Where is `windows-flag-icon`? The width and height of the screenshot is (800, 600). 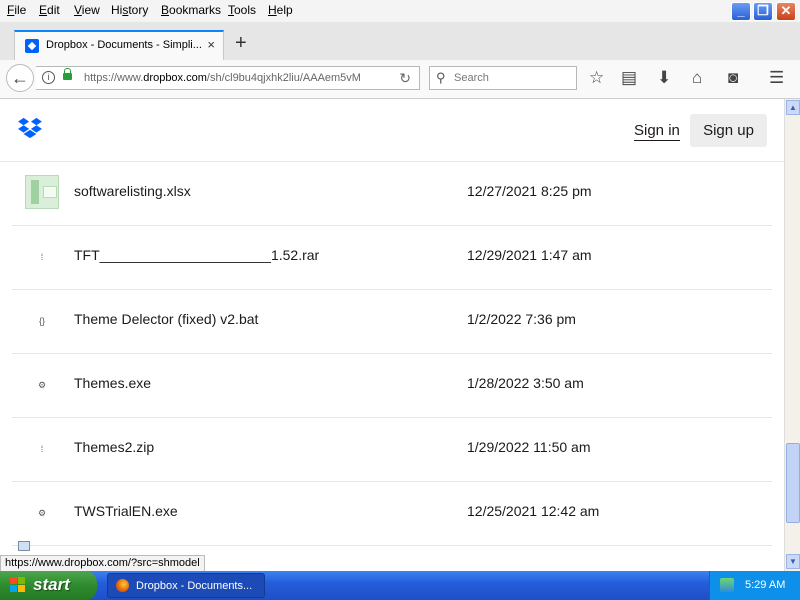
windows-flag-icon is located at coordinates (17, 584).